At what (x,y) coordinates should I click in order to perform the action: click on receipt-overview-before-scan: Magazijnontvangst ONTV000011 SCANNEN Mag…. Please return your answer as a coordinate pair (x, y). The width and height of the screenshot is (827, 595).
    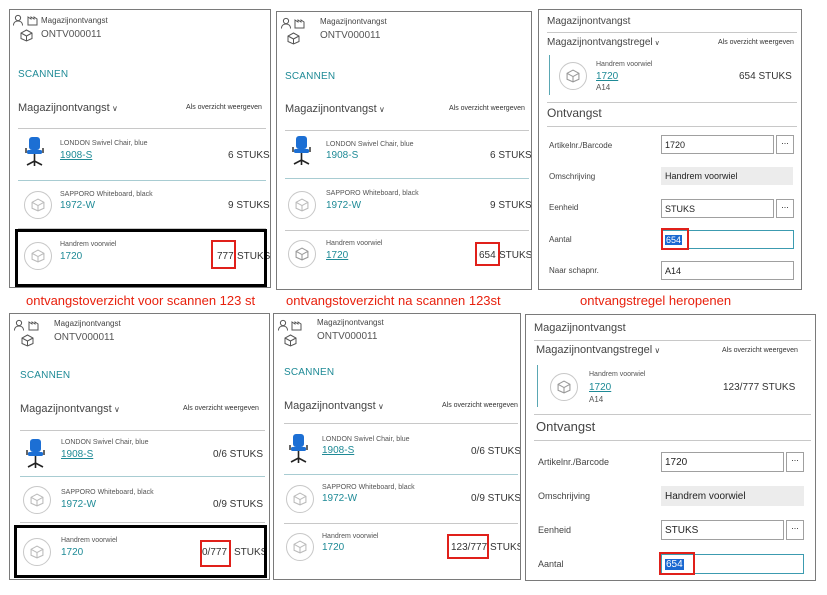
    Looking at the image, I should click on (140, 148).